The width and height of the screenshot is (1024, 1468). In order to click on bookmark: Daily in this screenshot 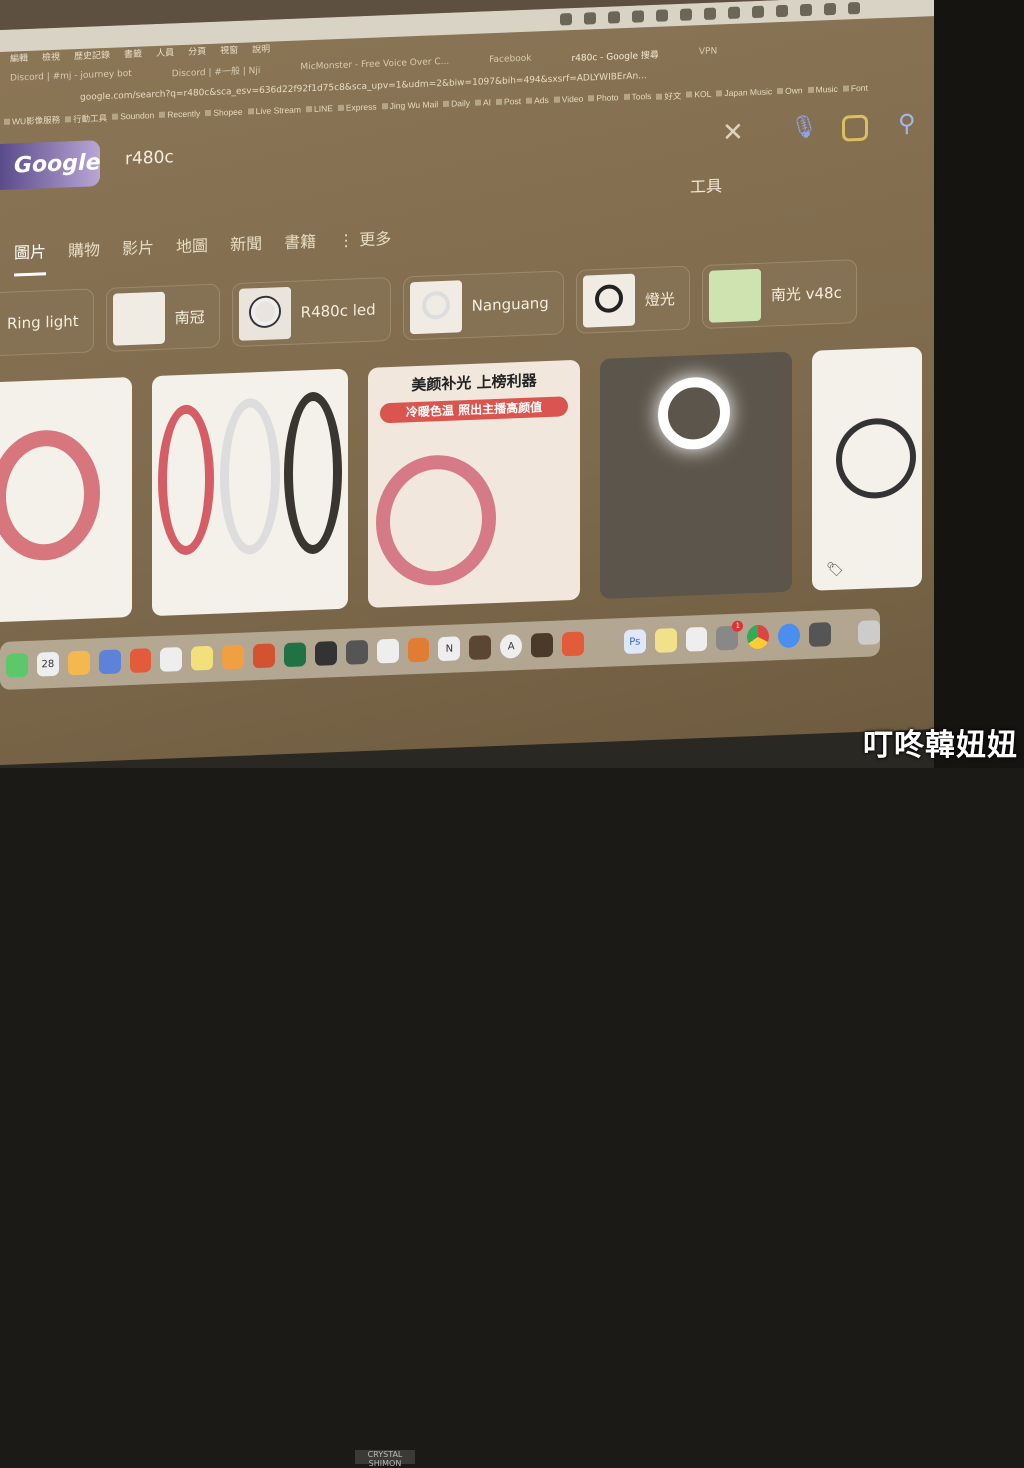, I will do `click(456, 104)`.